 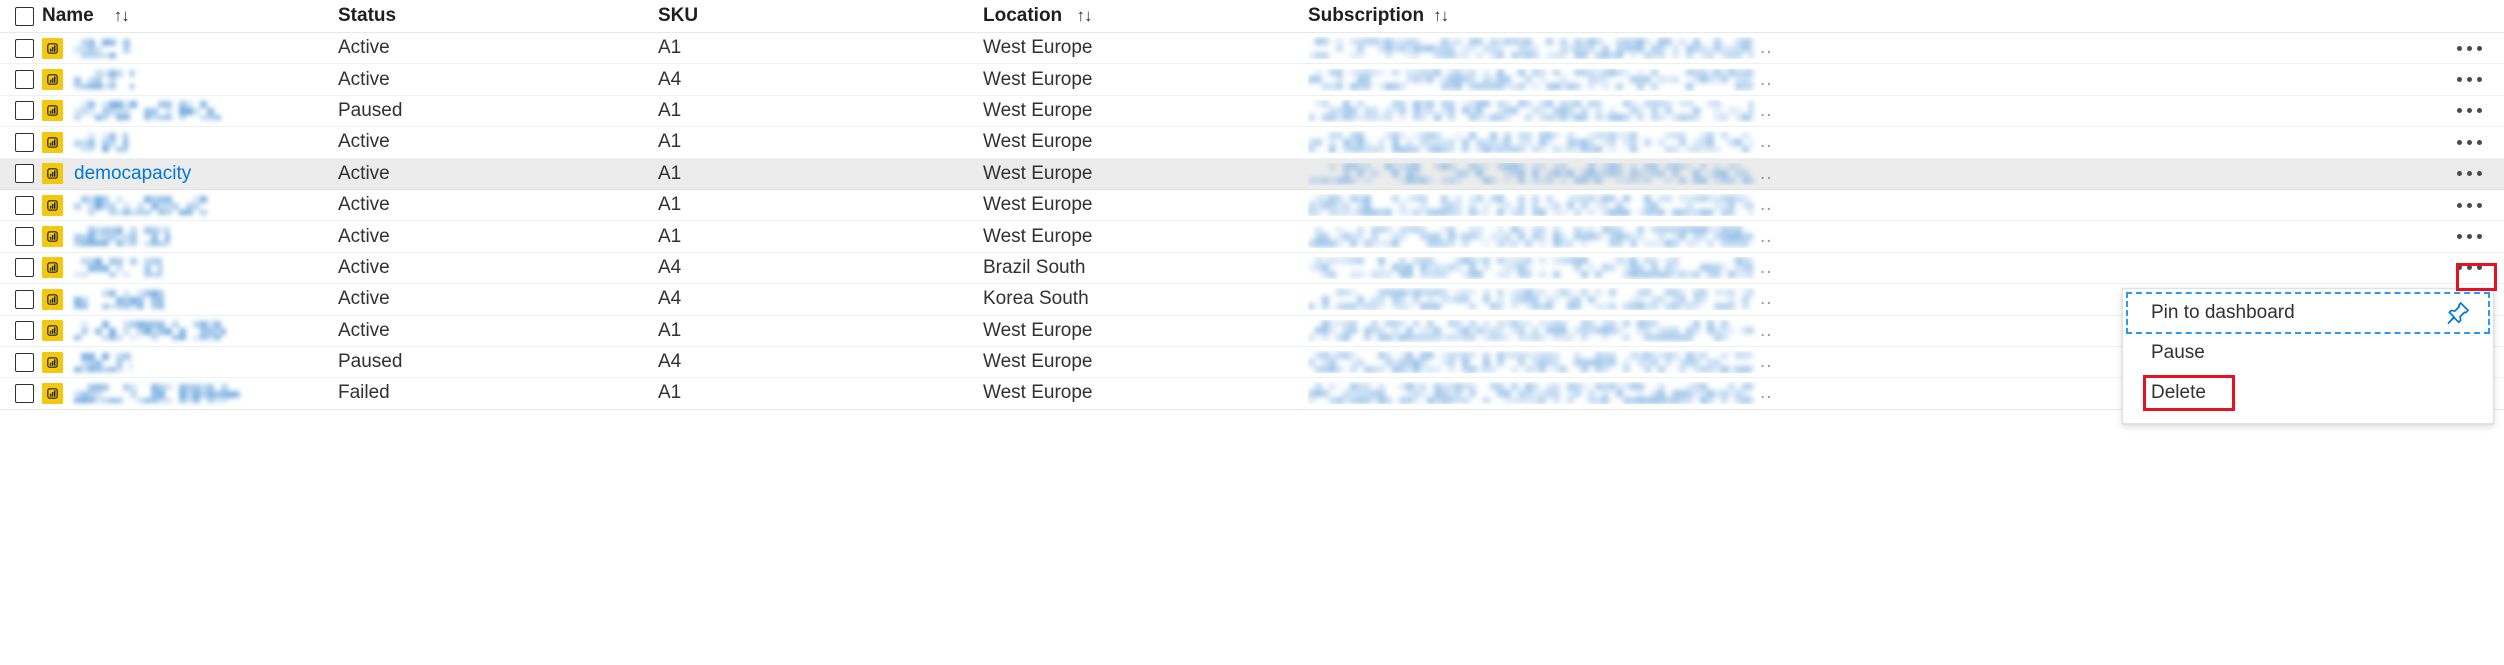 What do you see at coordinates (364, 393) in the screenshot?
I see `cell-status: Failed` at bounding box center [364, 393].